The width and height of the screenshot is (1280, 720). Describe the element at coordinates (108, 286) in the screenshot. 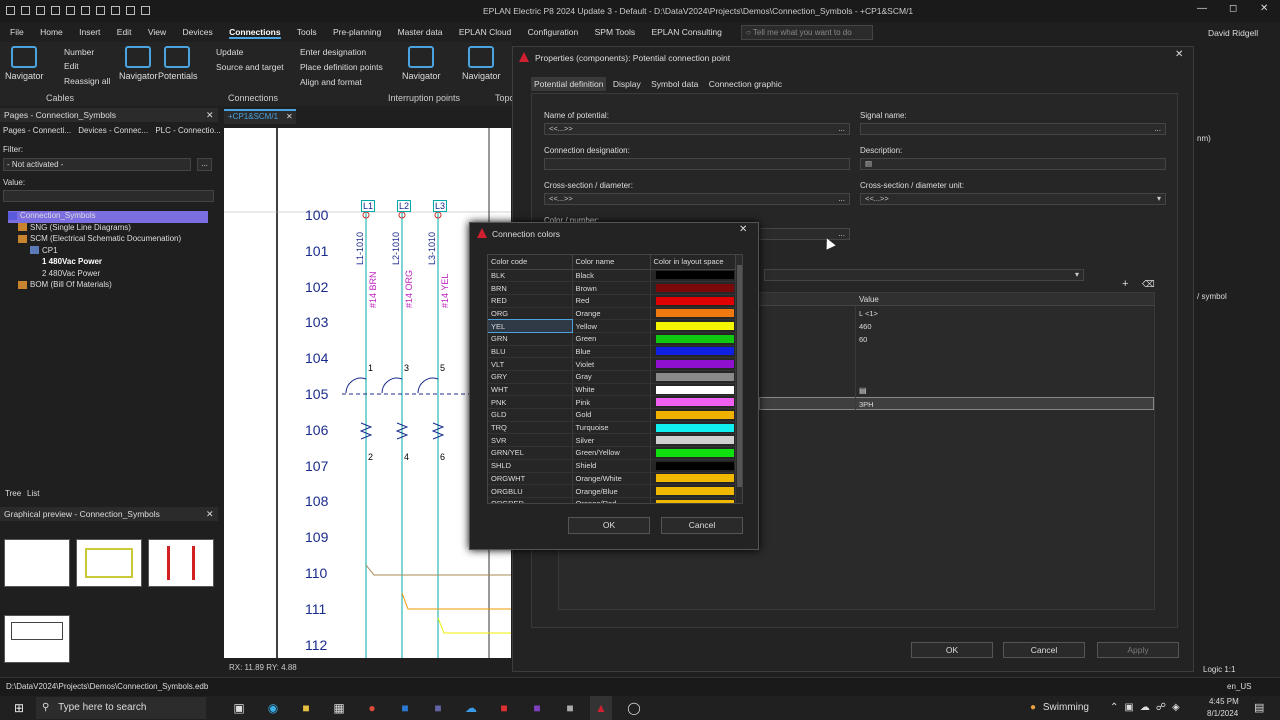

I see `tree-item-bom: BOM (Bill Of Materials)` at that location.